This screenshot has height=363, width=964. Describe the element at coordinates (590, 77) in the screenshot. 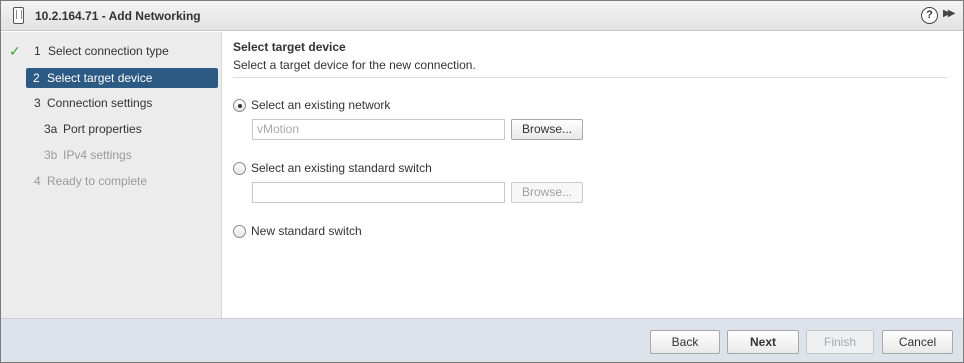

I see `divider` at that location.